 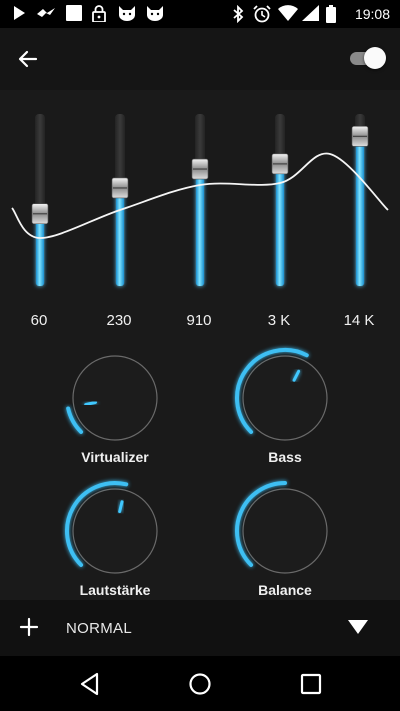 I want to click on square-notification-icon, so click(x=74, y=13).